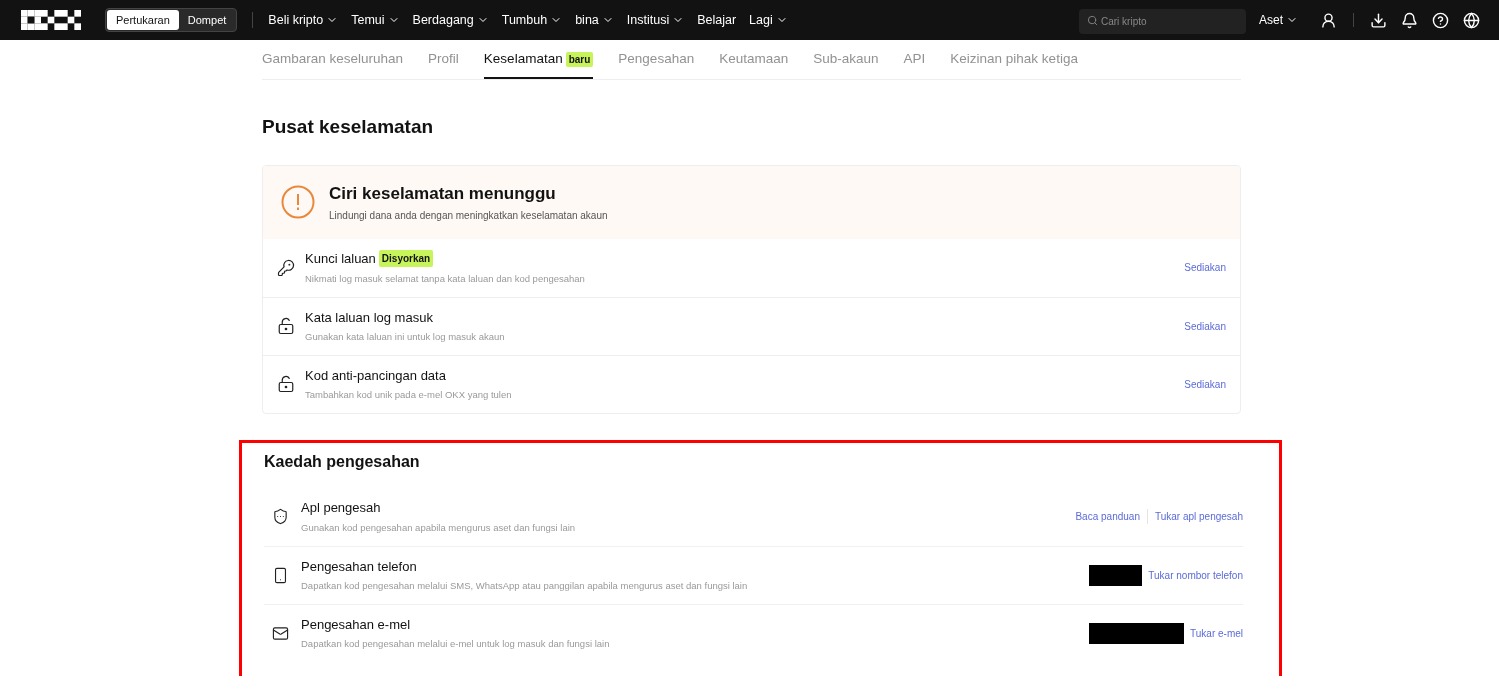 This screenshot has height=676, width=1499. What do you see at coordinates (1440, 20) in the screenshot?
I see `help-icon` at bounding box center [1440, 20].